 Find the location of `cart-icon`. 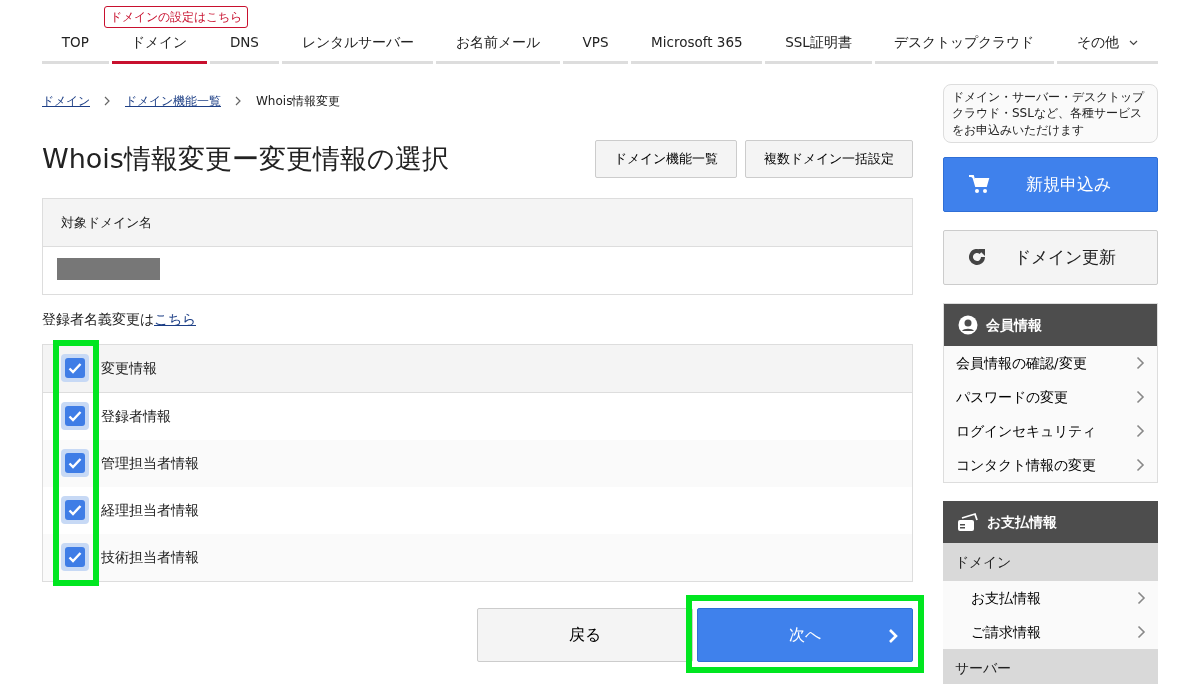

cart-icon is located at coordinates (979, 184).